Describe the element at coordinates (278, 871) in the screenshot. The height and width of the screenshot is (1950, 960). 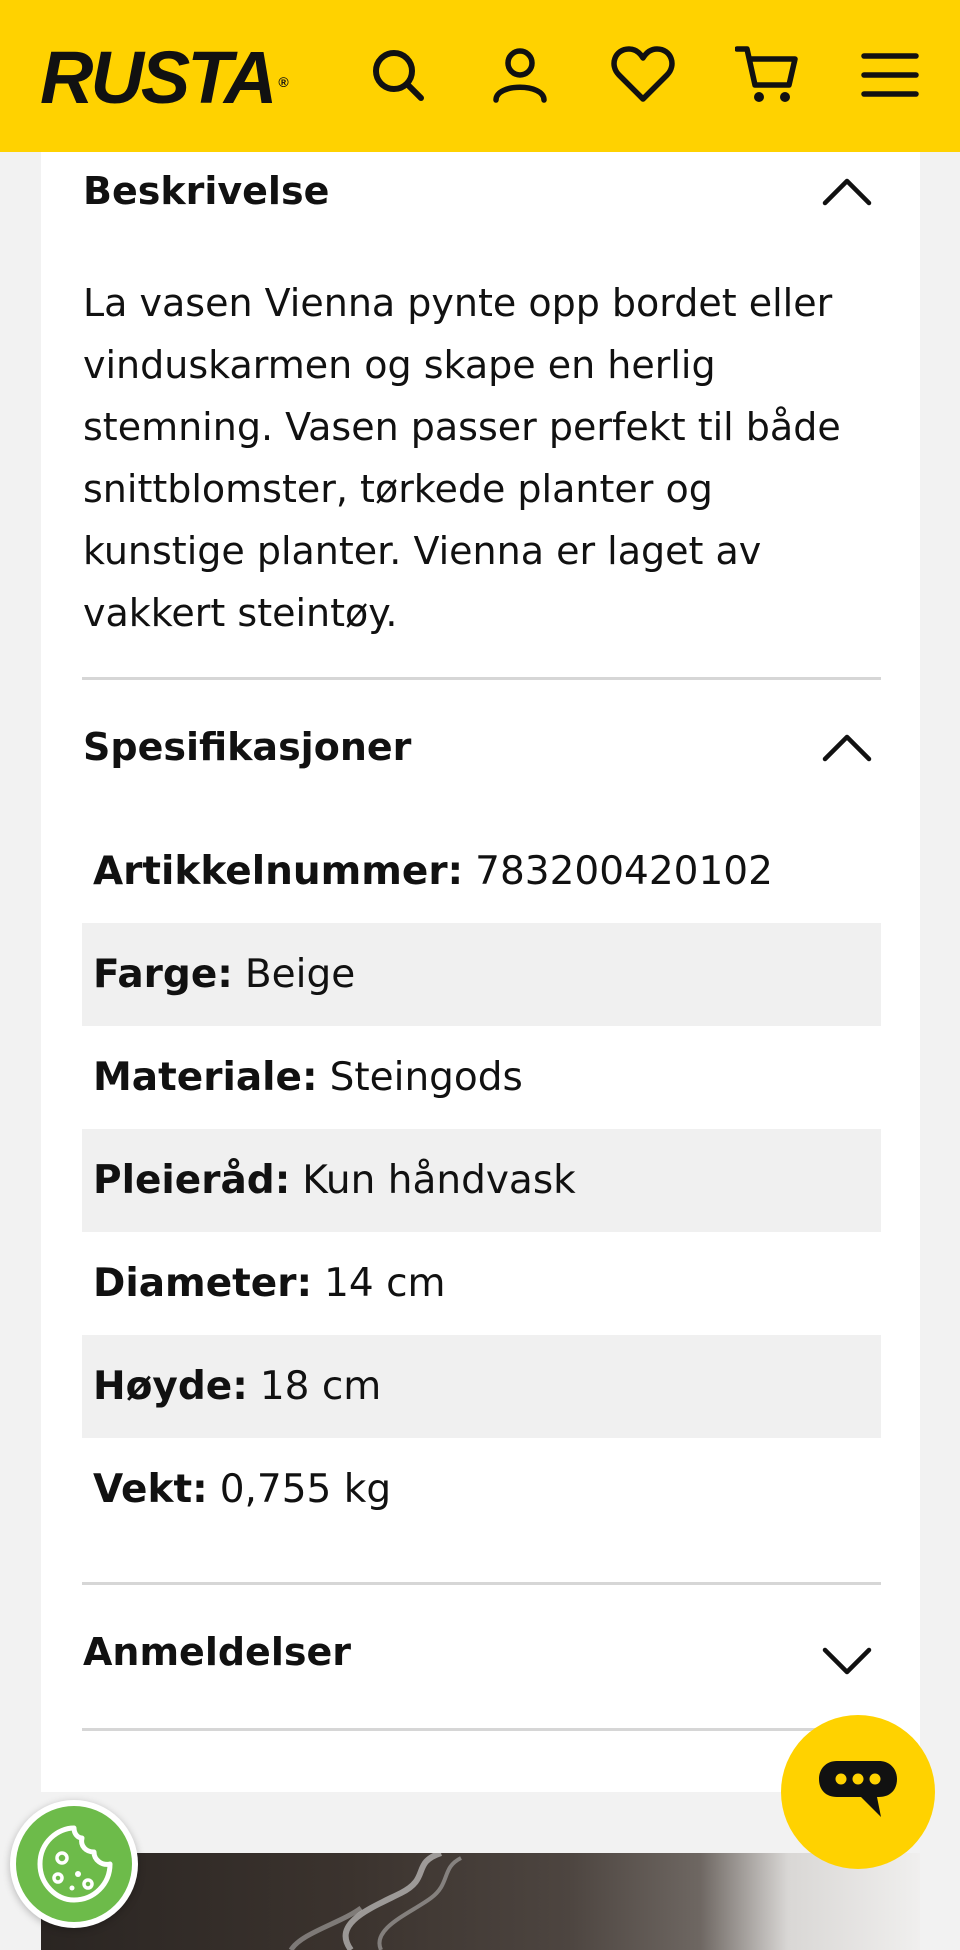
I see `spec-label: Artikkelnummer:` at that location.